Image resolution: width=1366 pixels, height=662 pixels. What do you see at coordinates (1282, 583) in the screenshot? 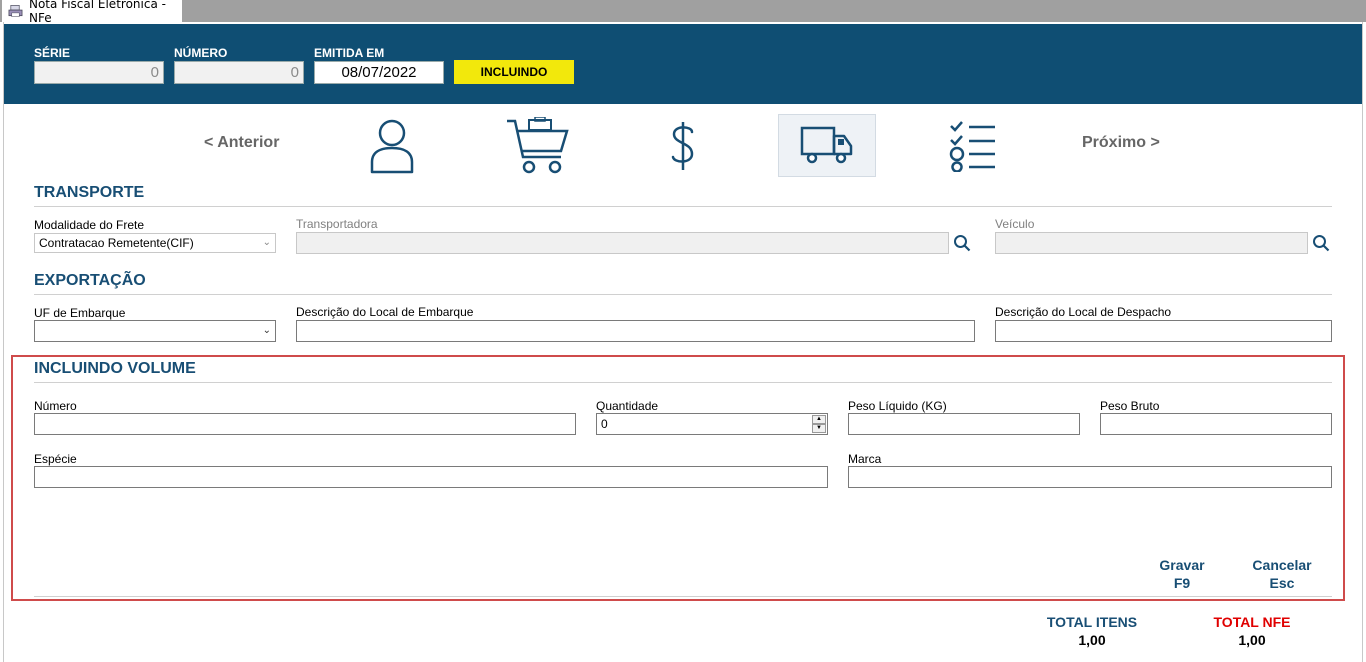
I see `cancelar-shortcut: Esc` at bounding box center [1282, 583].